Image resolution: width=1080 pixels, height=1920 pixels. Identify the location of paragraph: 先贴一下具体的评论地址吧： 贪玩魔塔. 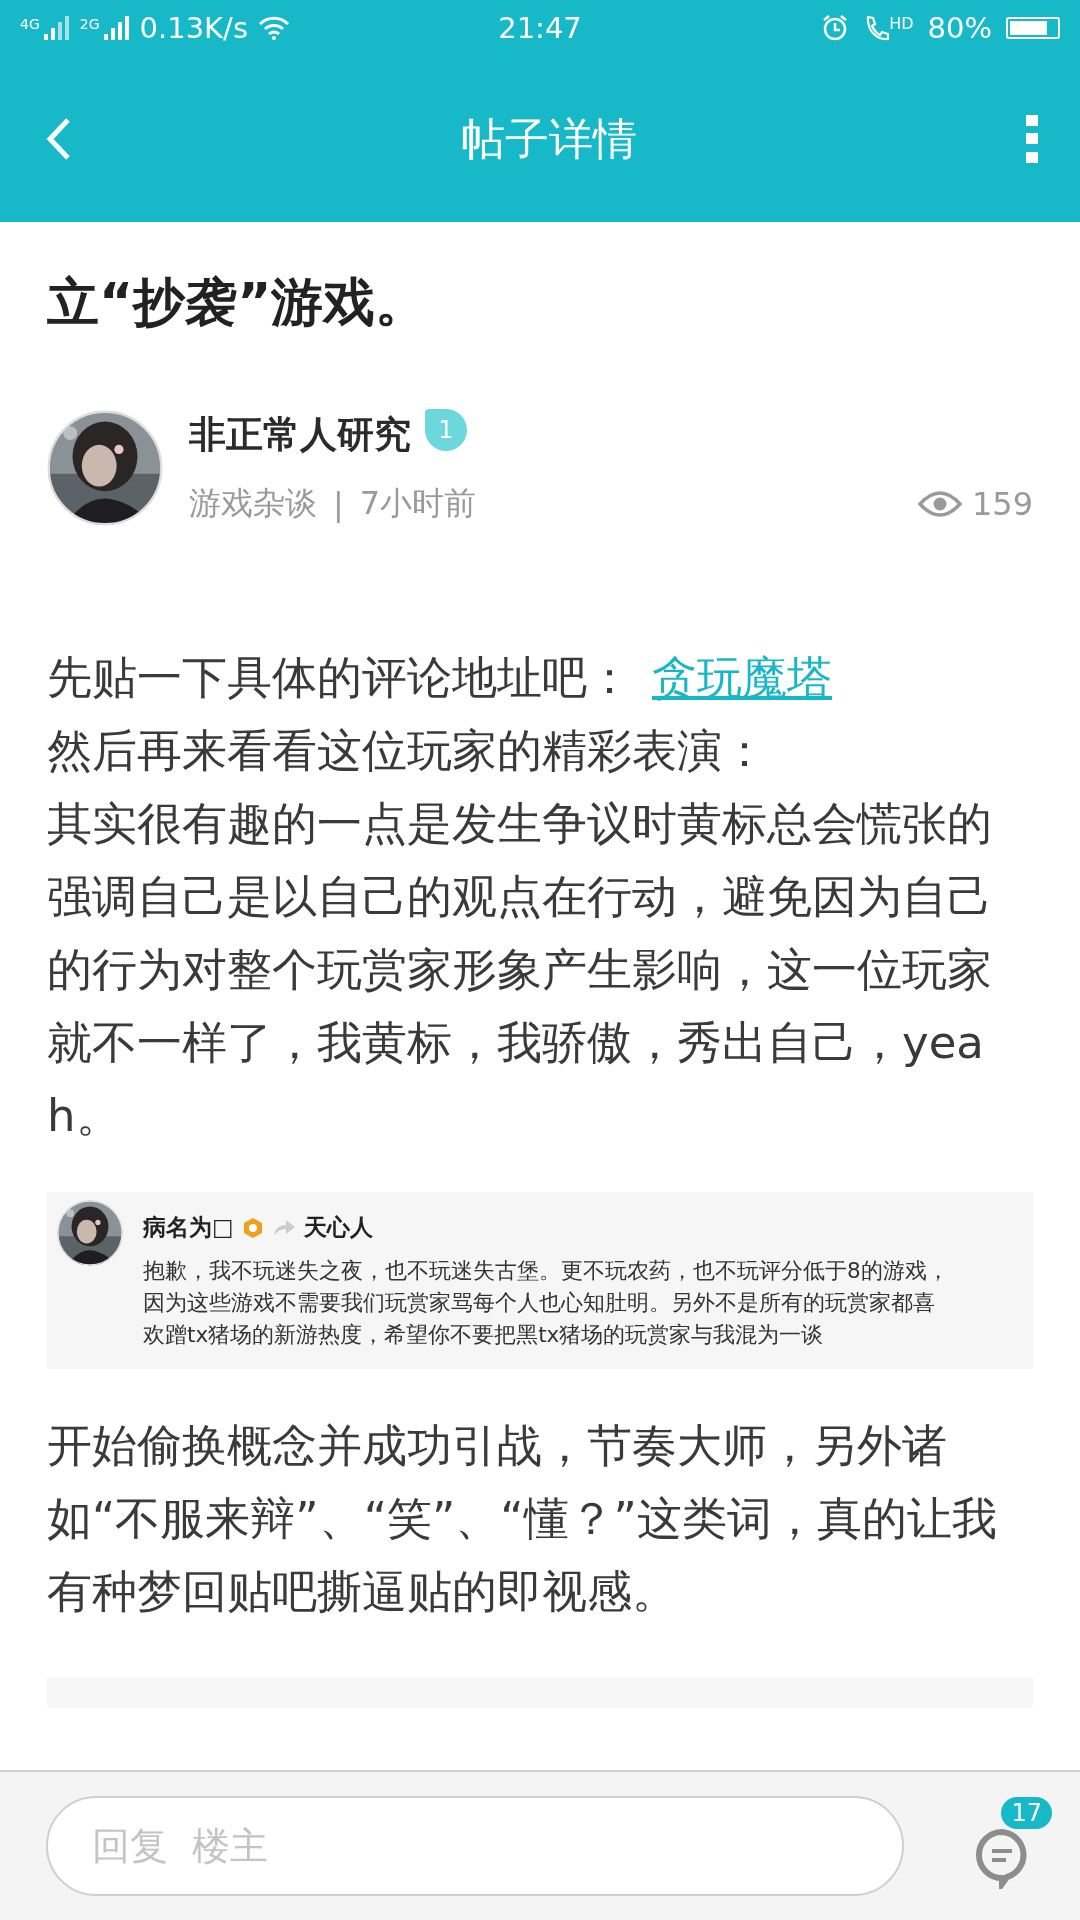
(440, 678).